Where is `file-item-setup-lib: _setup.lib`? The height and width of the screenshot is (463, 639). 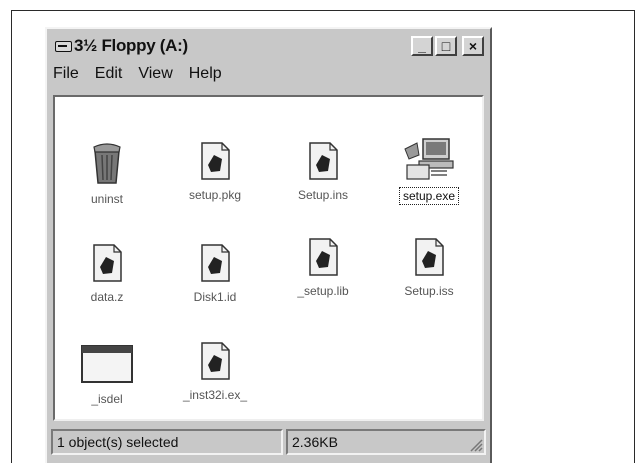
file-item-setup-lib: _setup.lib is located at coordinates (323, 268).